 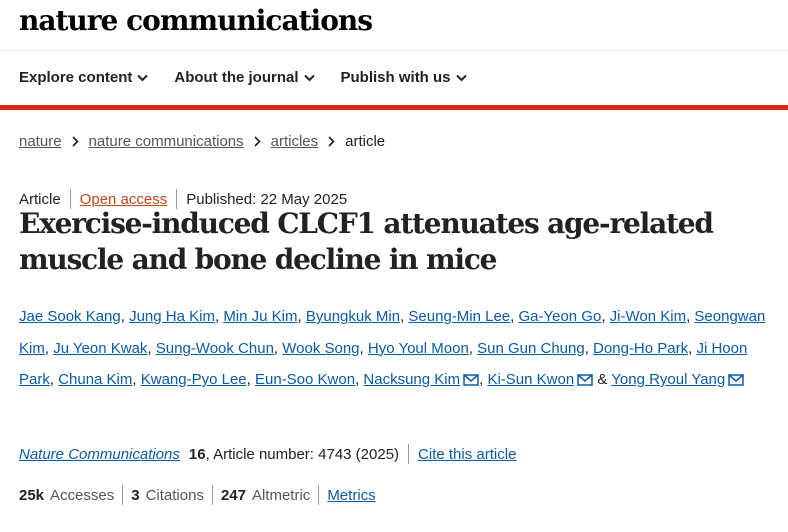 What do you see at coordinates (267, 199) in the screenshot?
I see `published-date: Published: 22 May 2025` at bounding box center [267, 199].